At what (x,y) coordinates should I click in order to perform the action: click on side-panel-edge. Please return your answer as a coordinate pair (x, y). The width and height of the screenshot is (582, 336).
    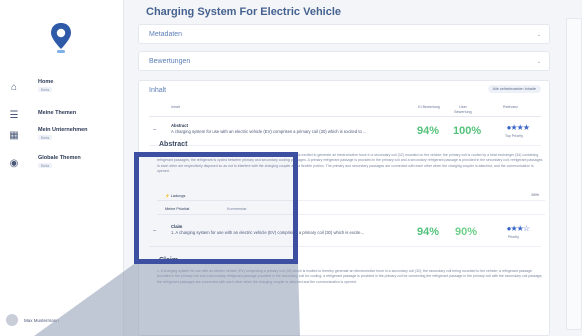
    Looking at the image, I should click on (574, 174).